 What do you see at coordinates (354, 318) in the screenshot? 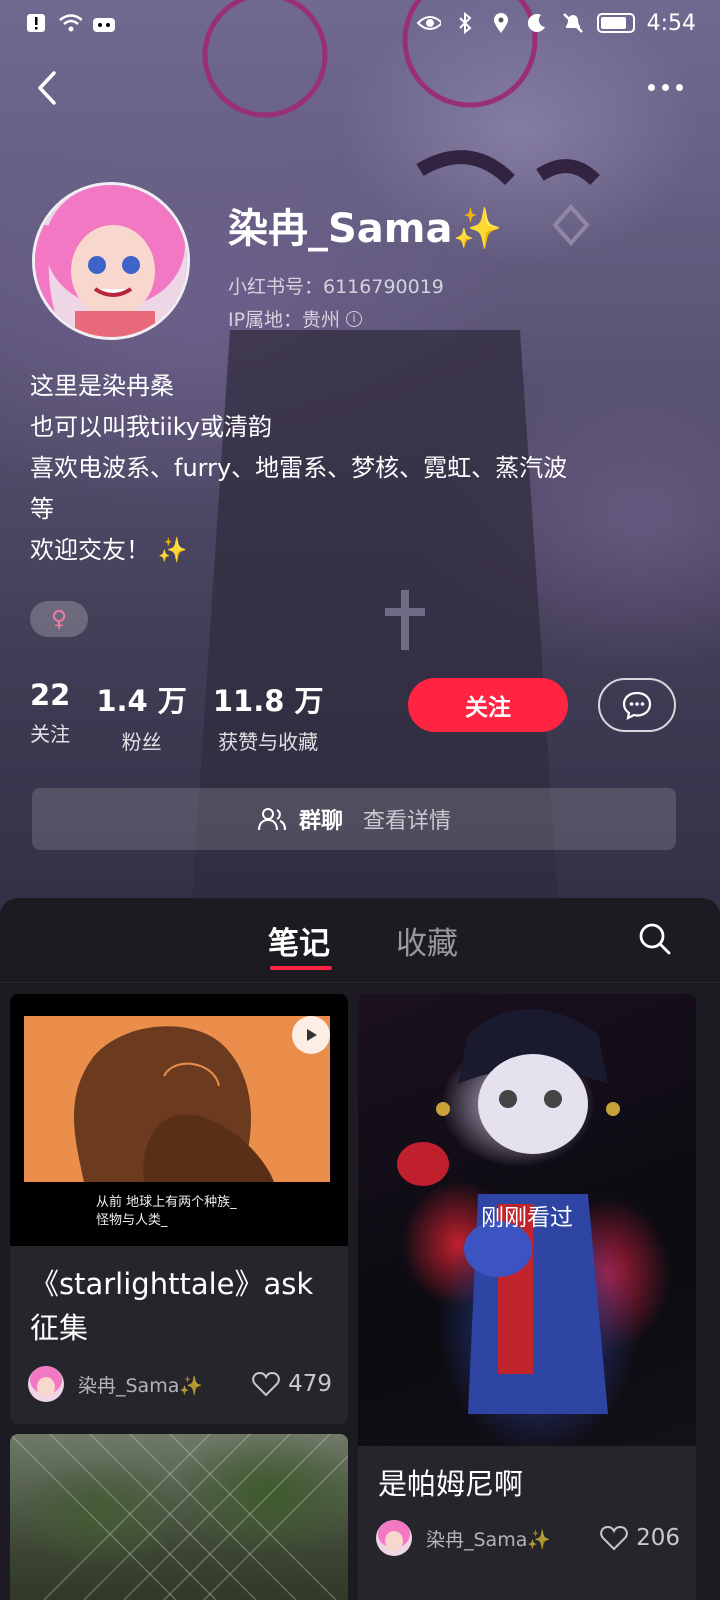
I see `info-icon: i` at bounding box center [354, 318].